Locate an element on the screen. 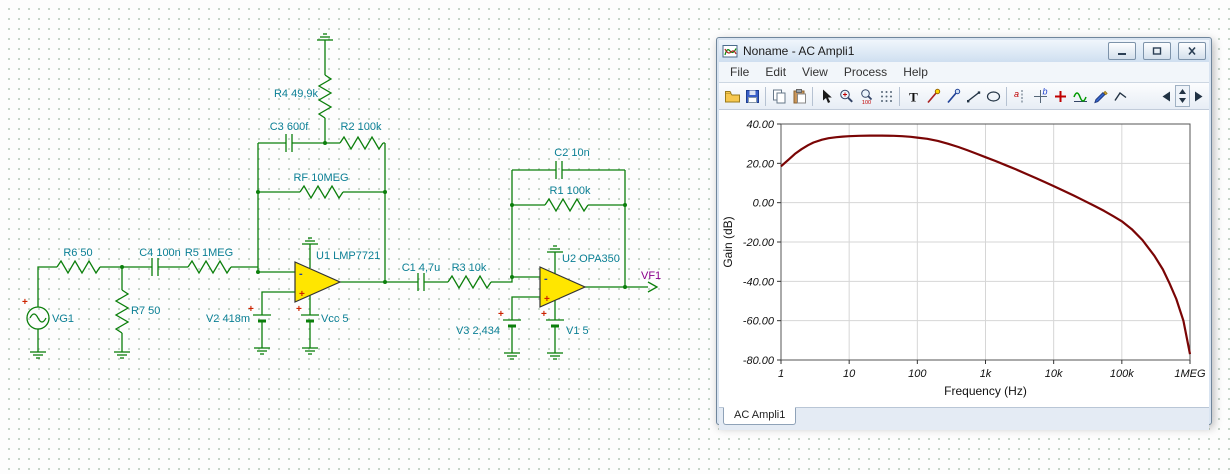 This screenshot has height=474, width=1230. svg-text: 0.00 is located at coordinates (764, 204).